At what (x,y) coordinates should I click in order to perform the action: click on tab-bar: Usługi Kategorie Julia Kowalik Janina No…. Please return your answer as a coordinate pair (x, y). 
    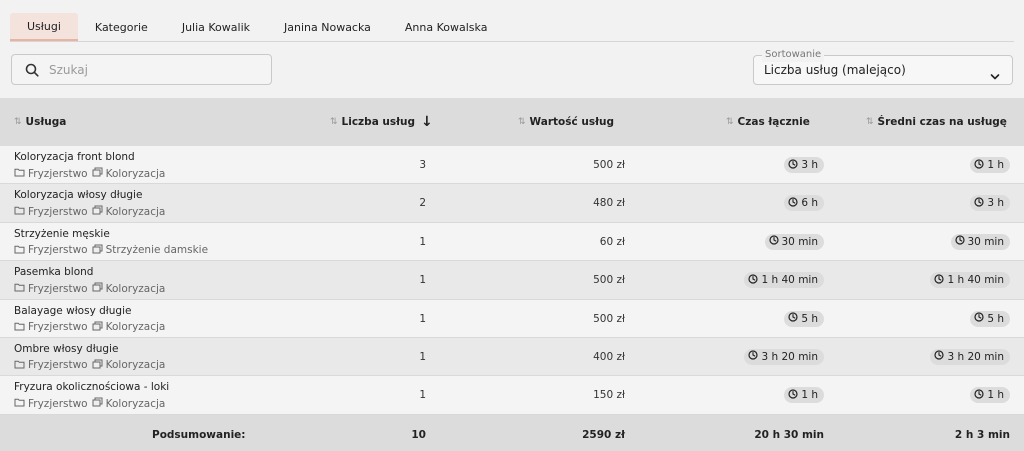
    Looking at the image, I should click on (512, 27).